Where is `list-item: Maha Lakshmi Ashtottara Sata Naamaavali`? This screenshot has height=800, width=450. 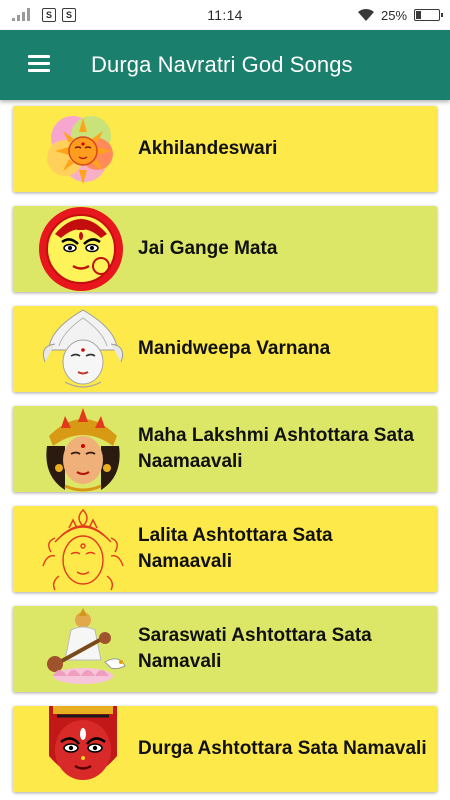 list-item: Maha Lakshmi Ashtottara Sata Naamaavali is located at coordinates (225, 449).